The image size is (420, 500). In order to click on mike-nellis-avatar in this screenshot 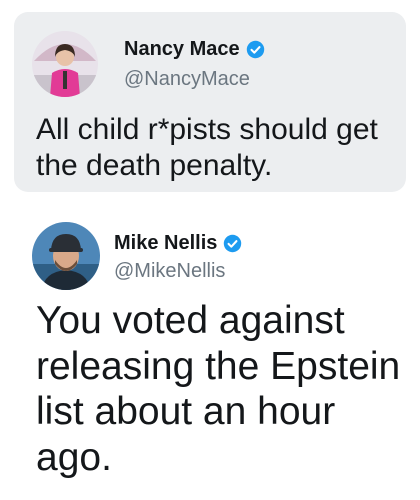, I will do `click(66, 256)`.